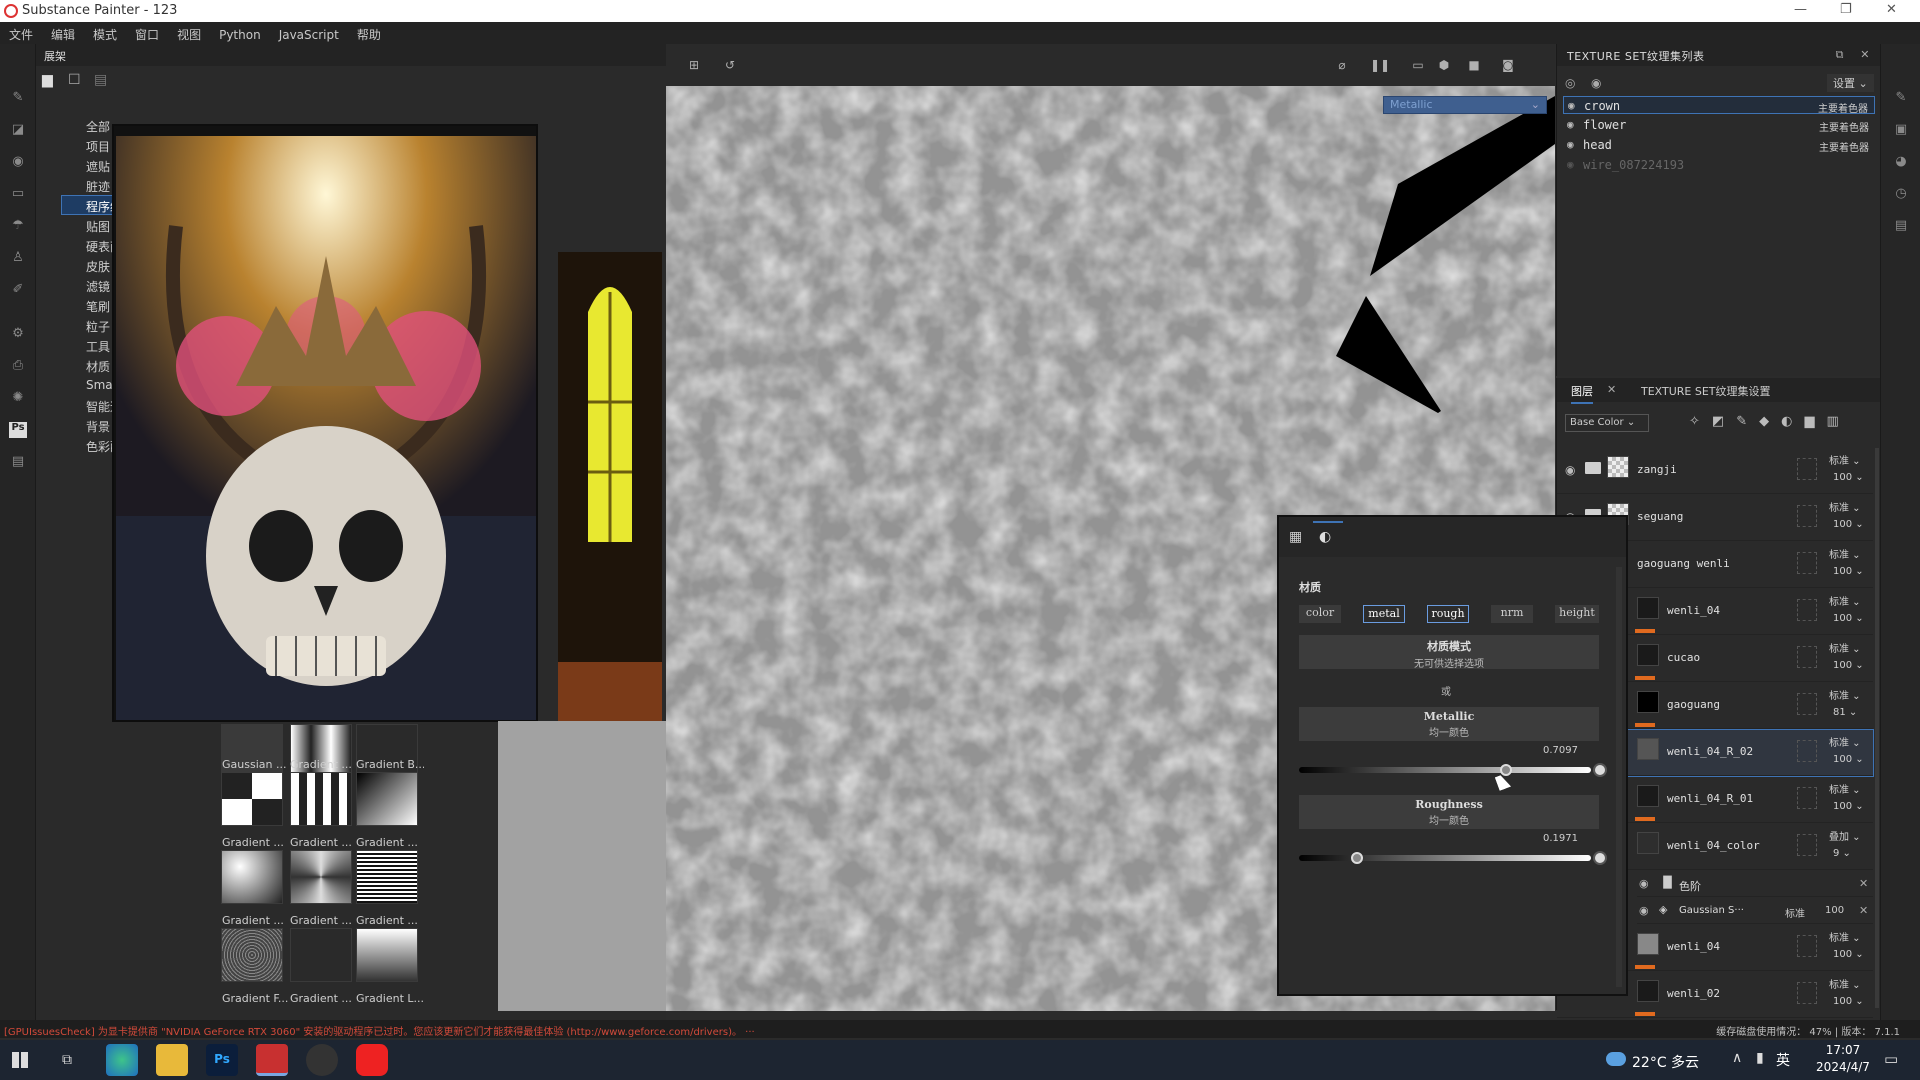 This screenshot has height=1080, width=1920. What do you see at coordinates (1356, 858) in the screenshot?
I see `roughness-slider-knob` at bounding box center [1356, 858].